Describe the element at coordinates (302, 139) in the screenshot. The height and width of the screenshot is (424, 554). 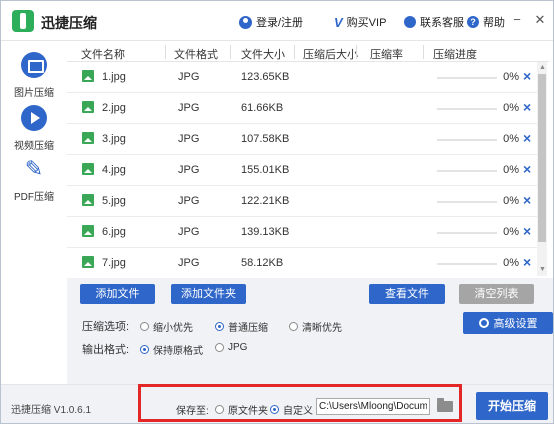
I see `table-row: 3.jpg JPG 107.58KB 0% ×` at that location.